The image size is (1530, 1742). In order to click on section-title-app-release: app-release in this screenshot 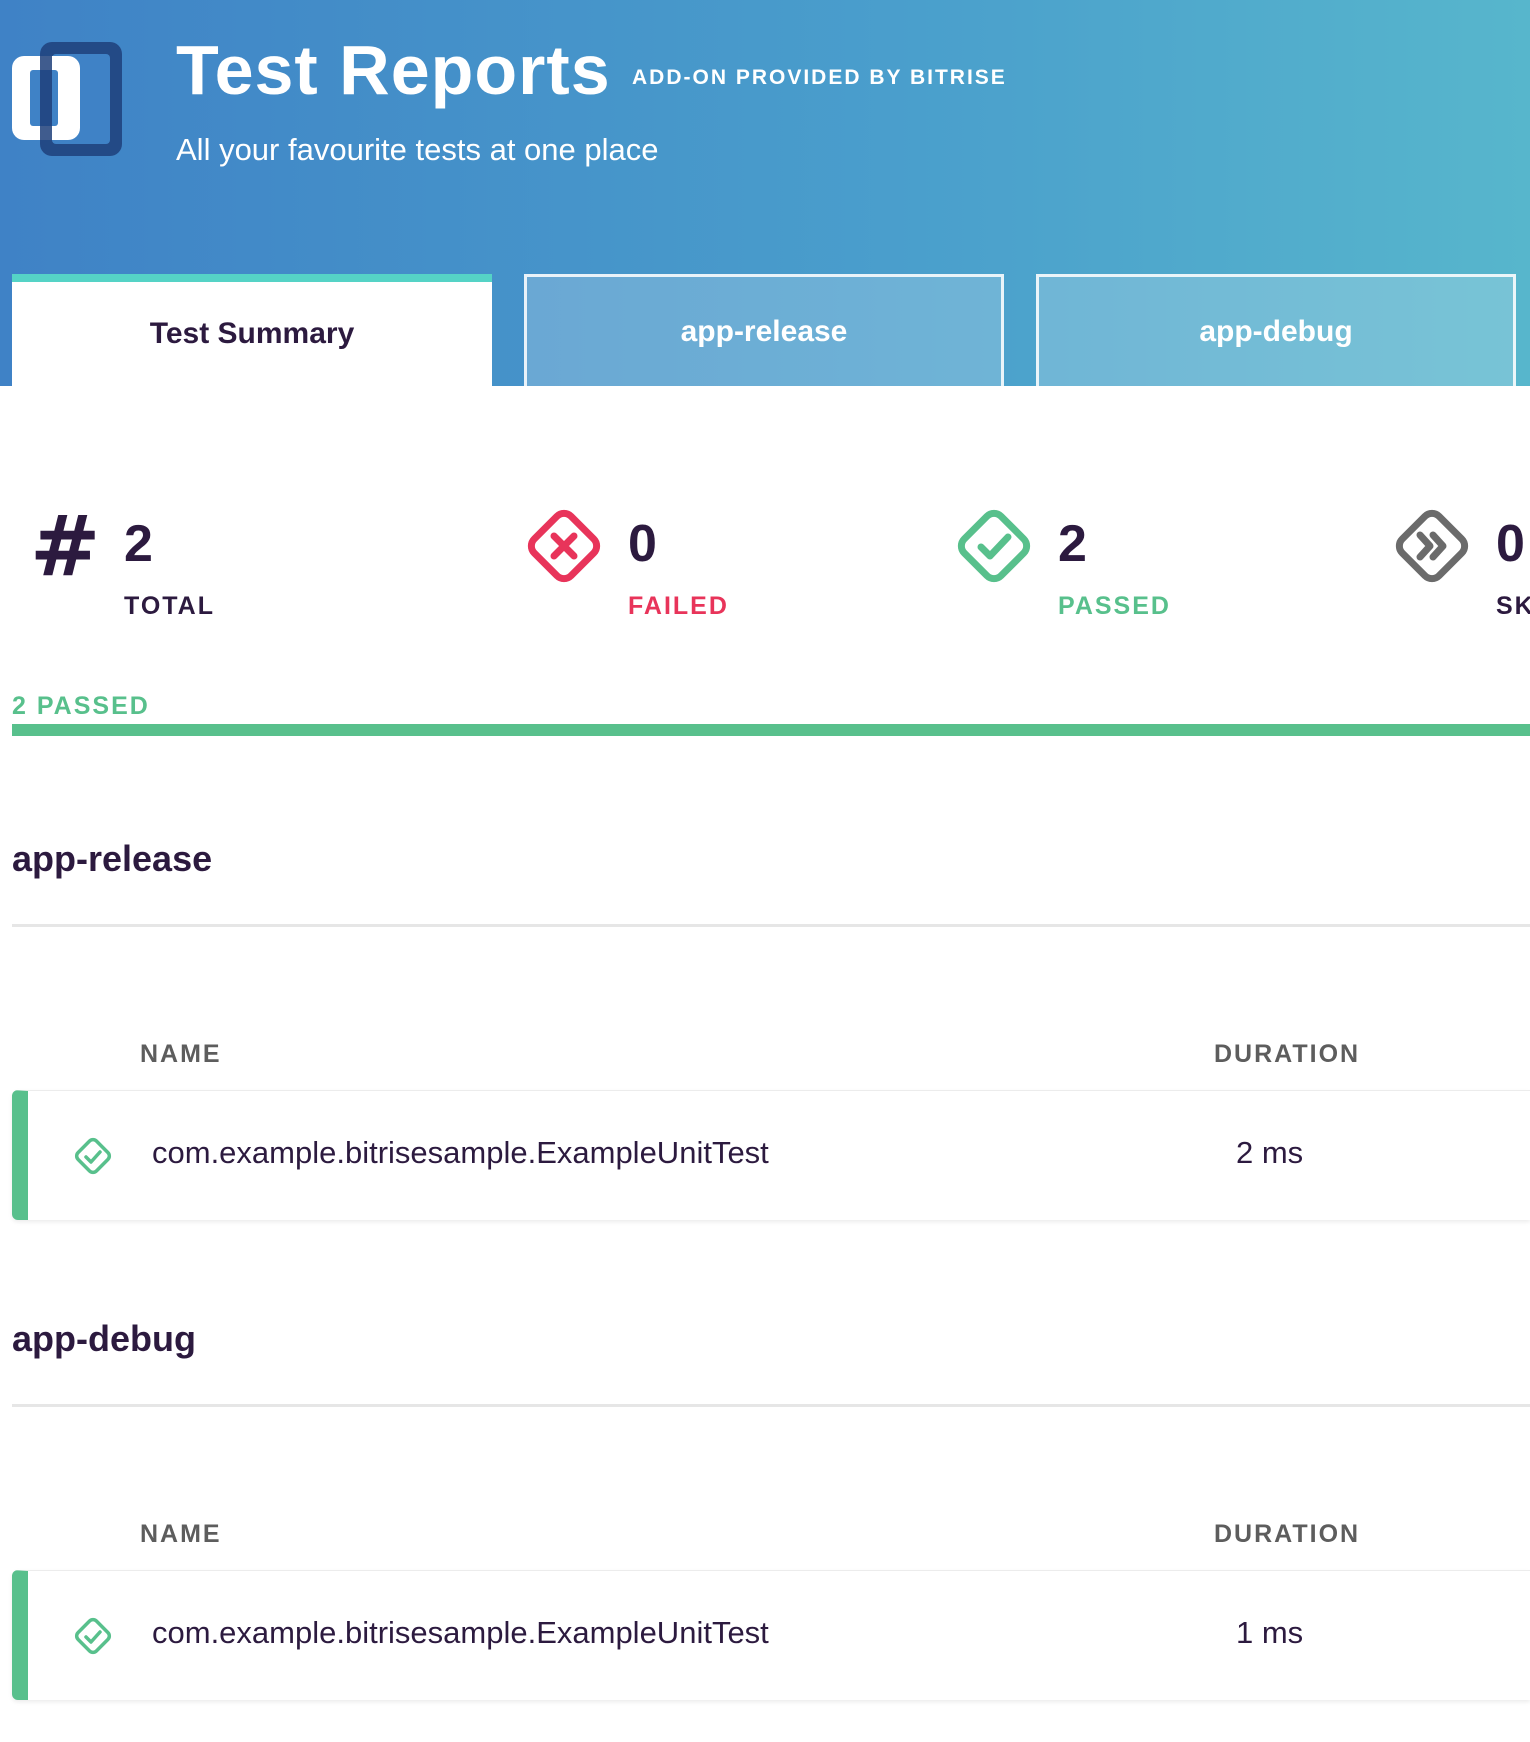, I will do `click(112, 858)`.